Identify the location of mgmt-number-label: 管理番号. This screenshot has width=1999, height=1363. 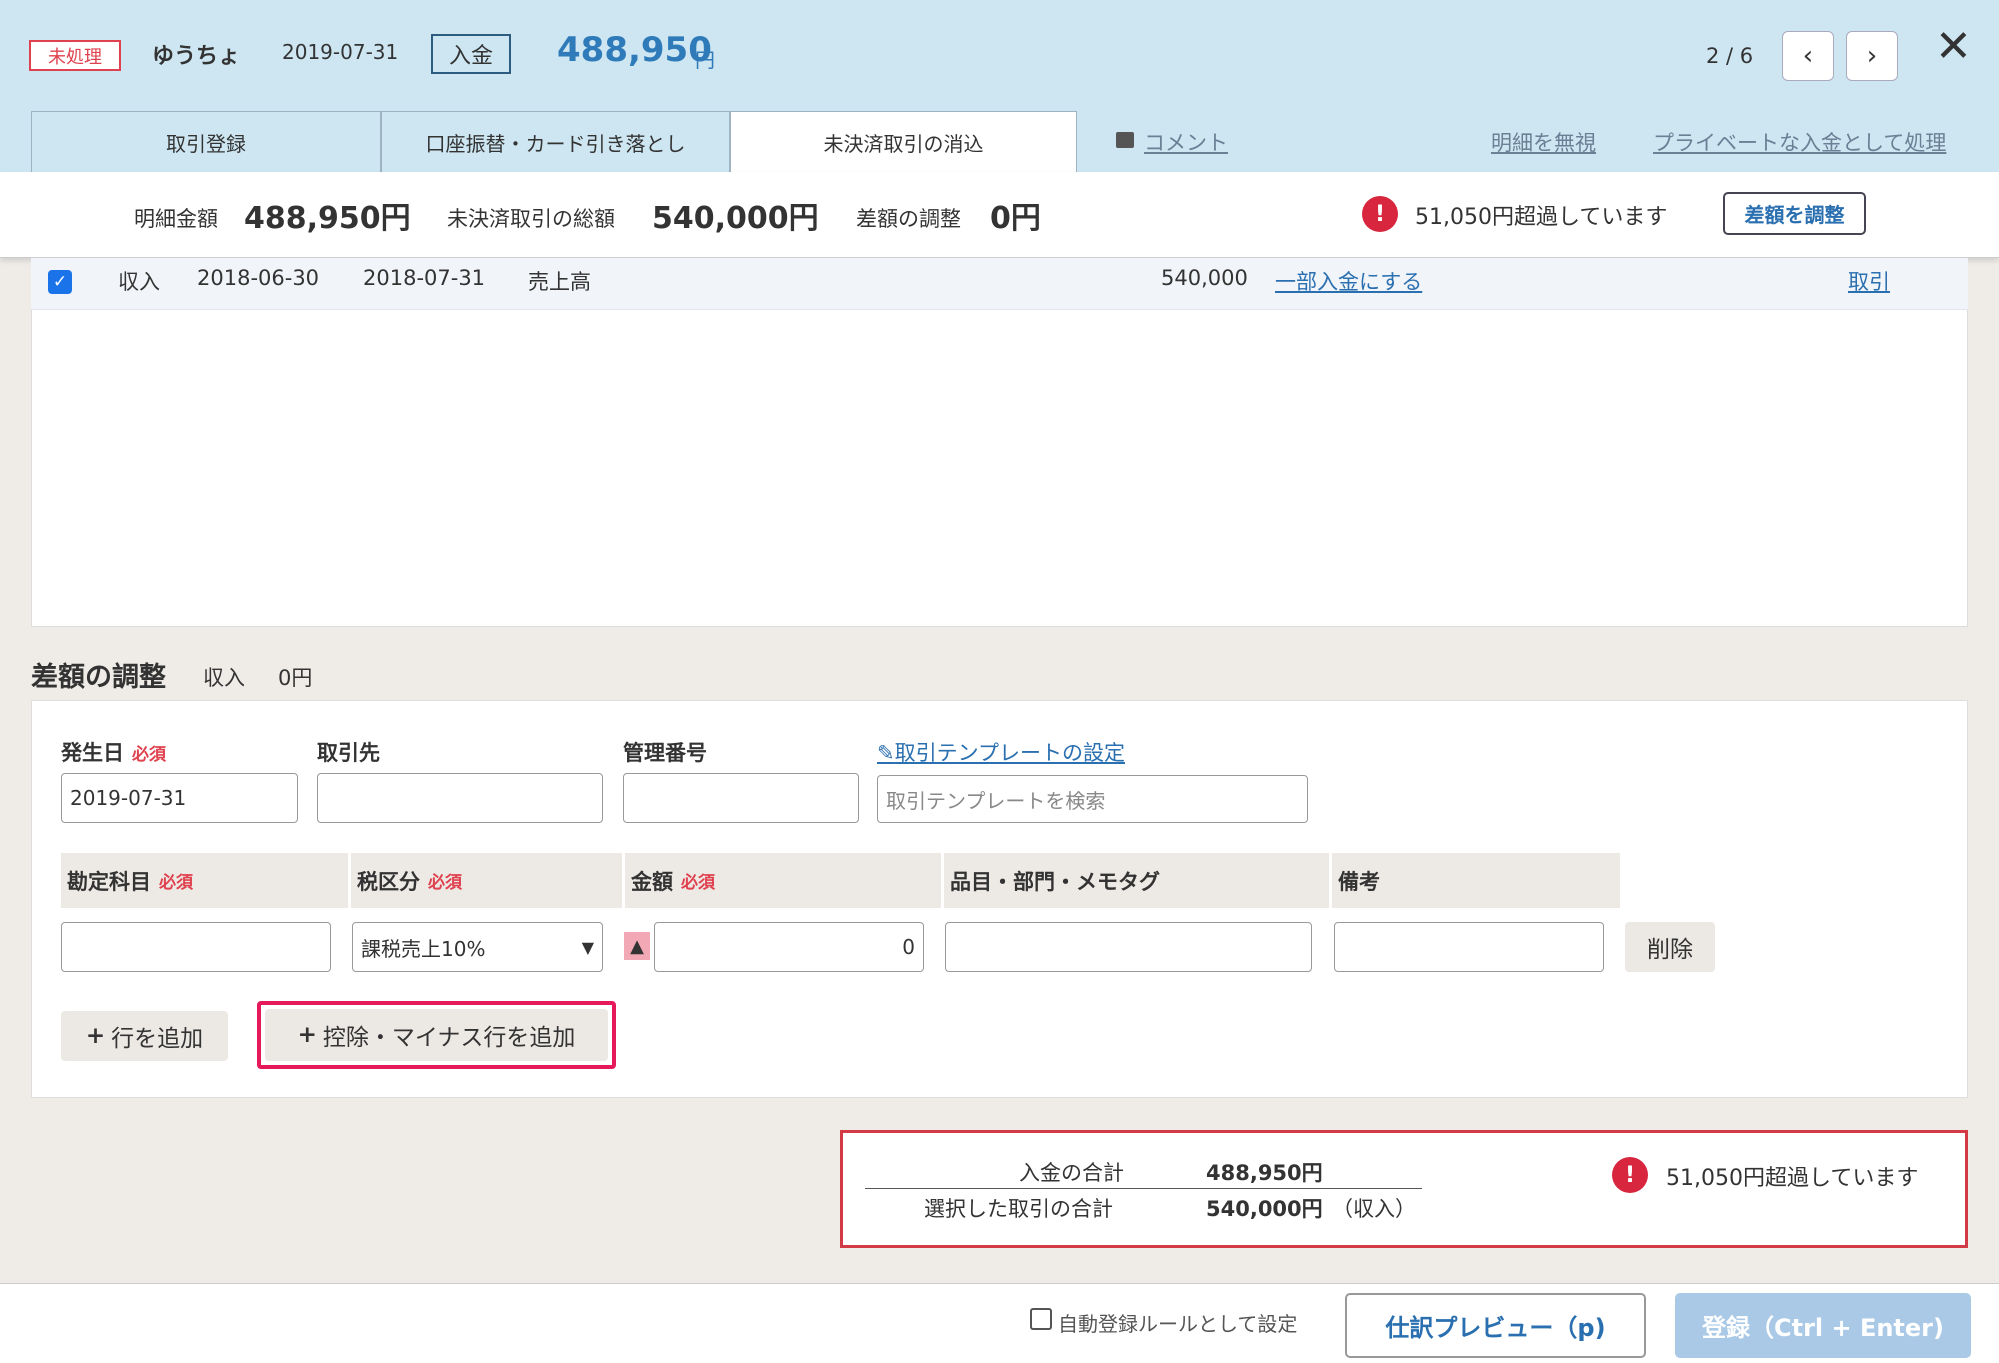
(665, 753).